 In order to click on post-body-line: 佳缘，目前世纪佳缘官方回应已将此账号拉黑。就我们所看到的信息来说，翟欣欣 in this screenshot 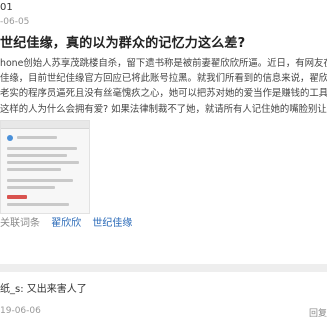, I will do `click(163, 79)`.